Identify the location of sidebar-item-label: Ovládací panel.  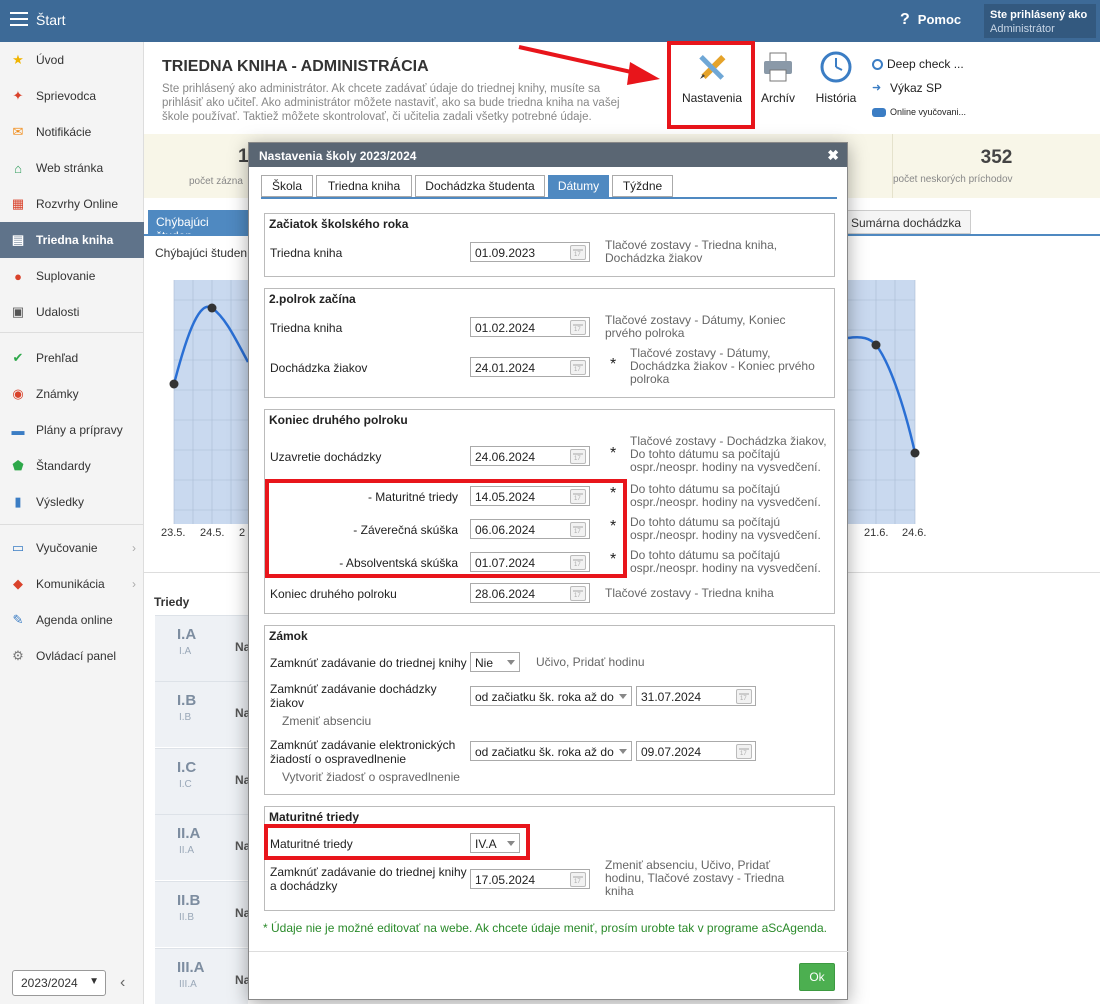
(76, 656).